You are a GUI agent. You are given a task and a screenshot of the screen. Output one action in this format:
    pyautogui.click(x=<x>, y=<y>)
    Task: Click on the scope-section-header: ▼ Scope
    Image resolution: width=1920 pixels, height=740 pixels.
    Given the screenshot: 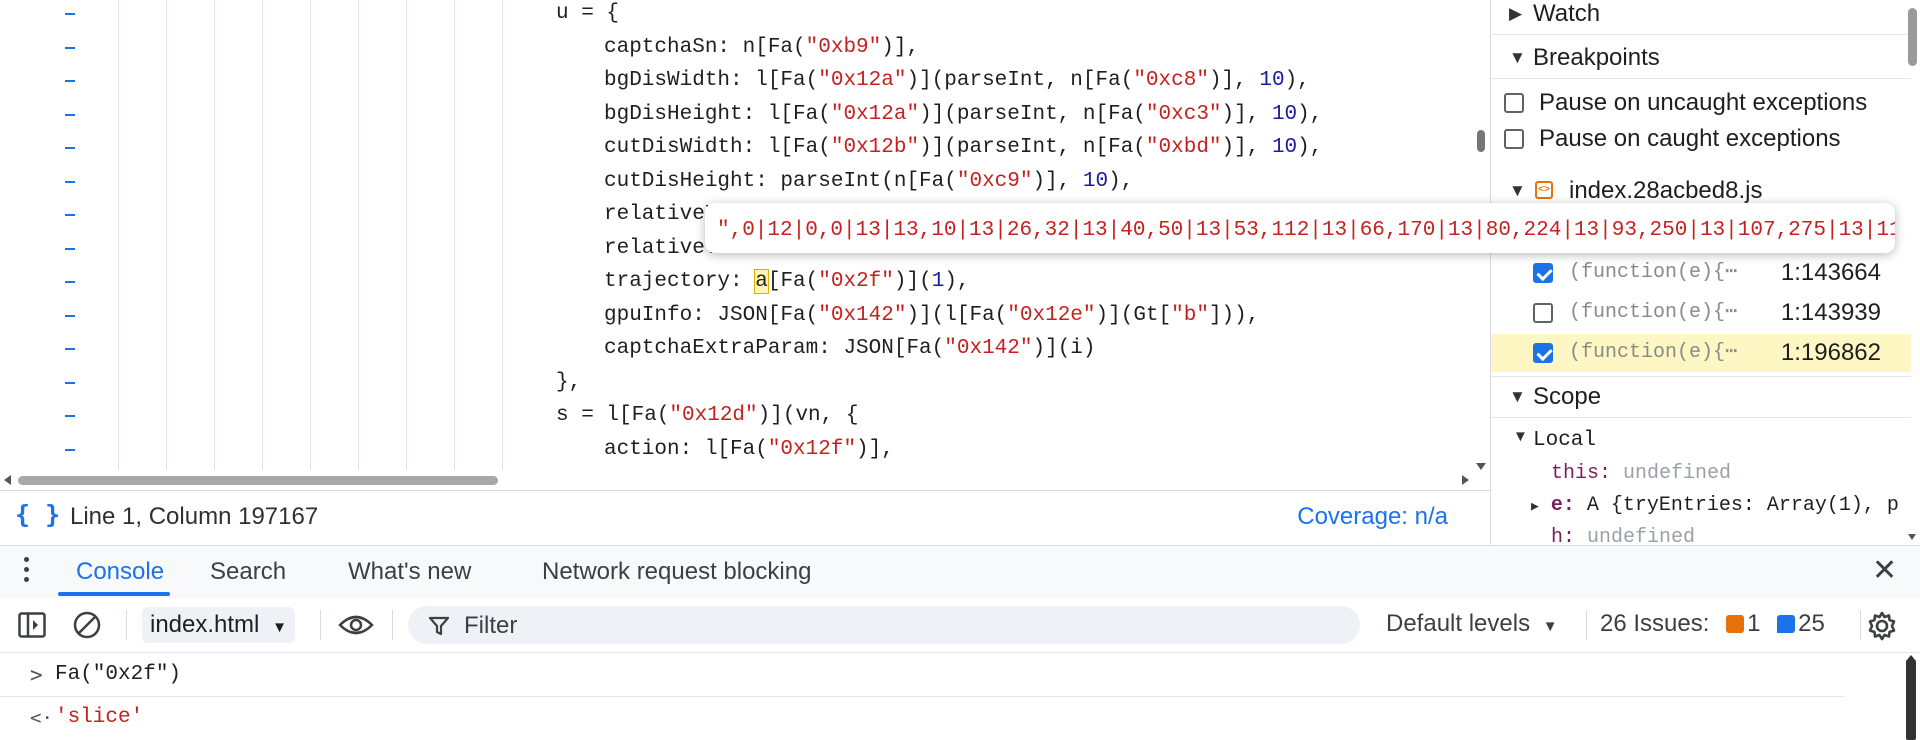 What is the action you would take?
    pyautogui.click(x=1701, y=397)
    